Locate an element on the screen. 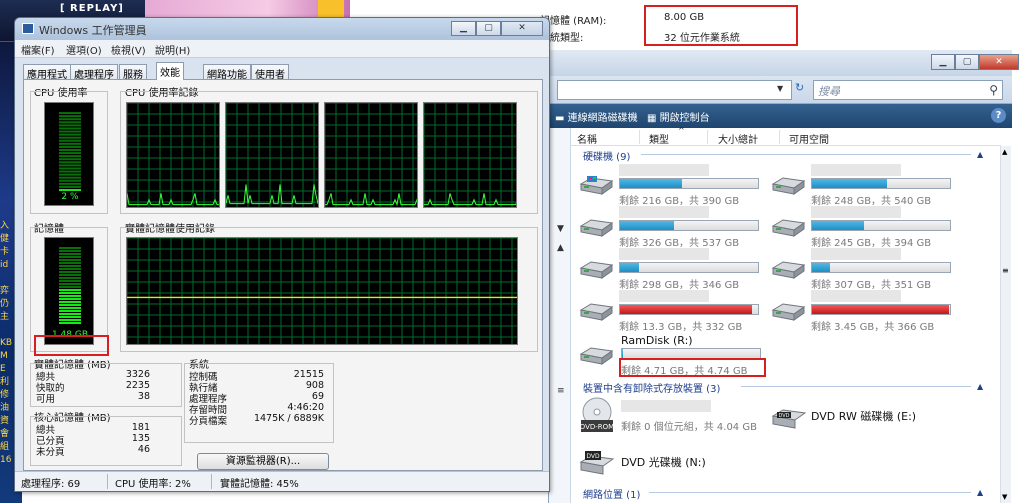  drive-tile: 剩餘 245 GB，共 394 GB is located at coordinates (866, 227).